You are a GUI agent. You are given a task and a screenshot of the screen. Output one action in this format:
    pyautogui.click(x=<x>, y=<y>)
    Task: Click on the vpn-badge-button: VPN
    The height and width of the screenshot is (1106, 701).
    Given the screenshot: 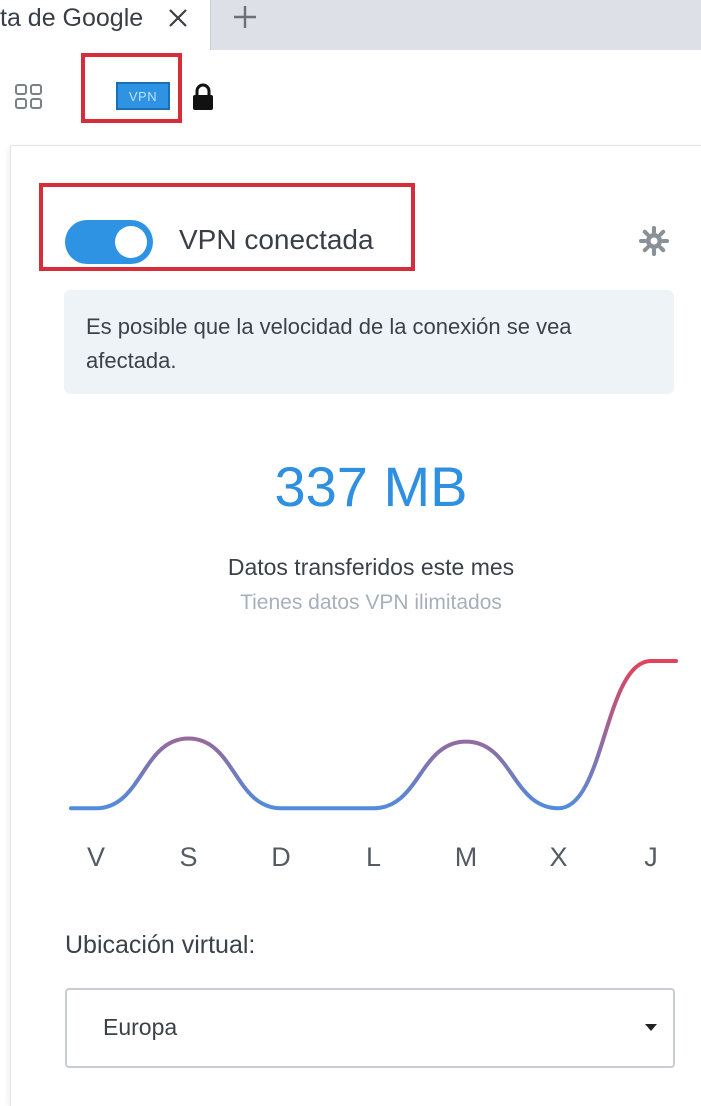 What is the action you would take?
    pyautogui.click(x=143, y=96)
    